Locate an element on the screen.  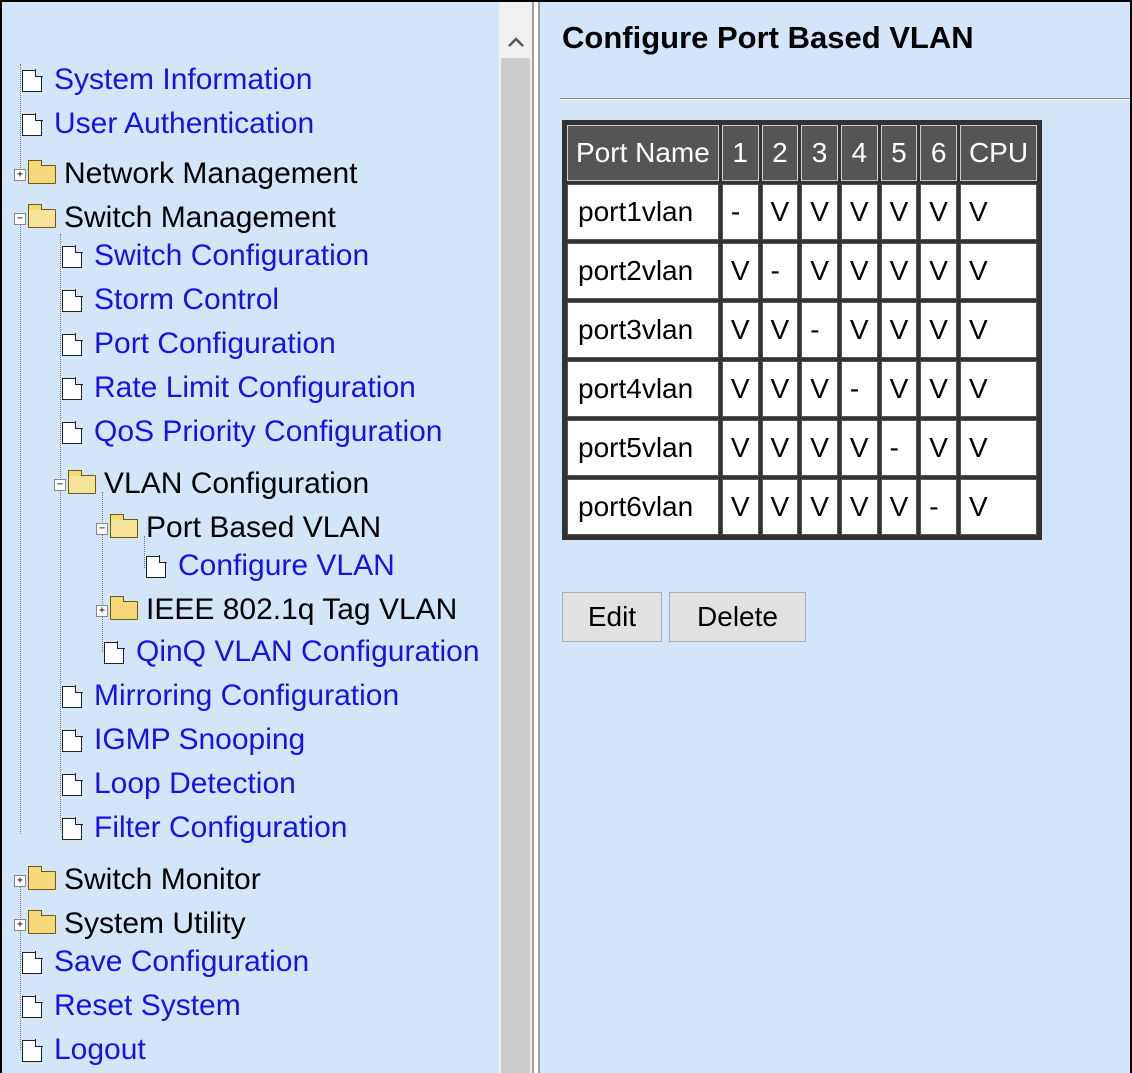
tree-item-label: Storm Control is located at coordinates (186, 300).